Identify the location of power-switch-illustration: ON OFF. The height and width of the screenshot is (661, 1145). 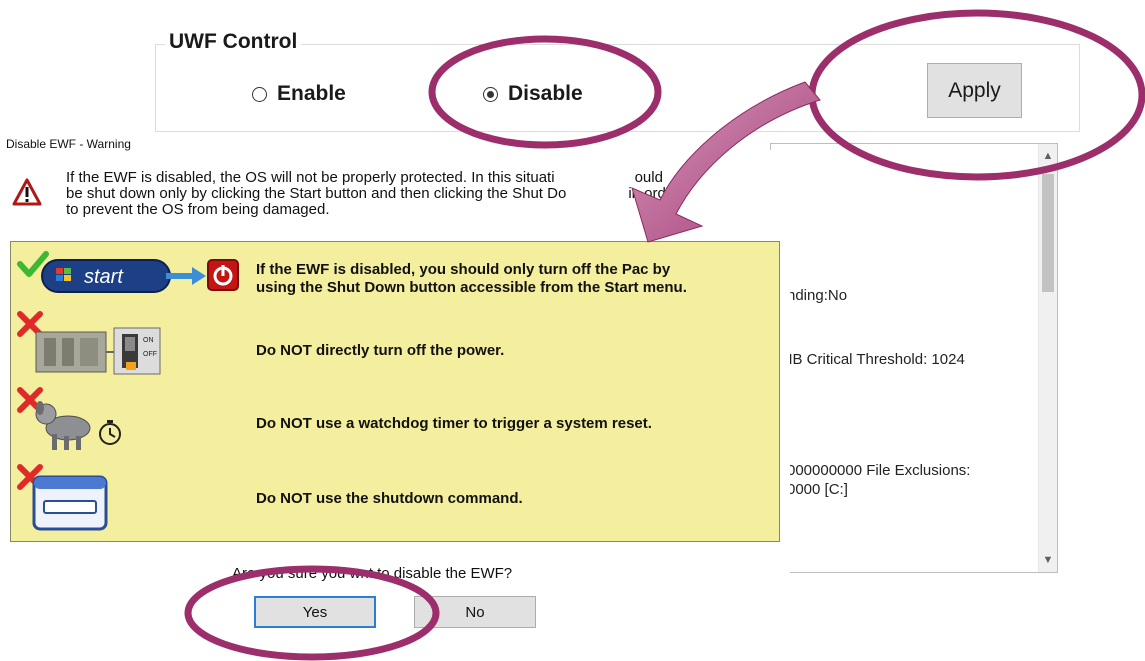
(89, 343).